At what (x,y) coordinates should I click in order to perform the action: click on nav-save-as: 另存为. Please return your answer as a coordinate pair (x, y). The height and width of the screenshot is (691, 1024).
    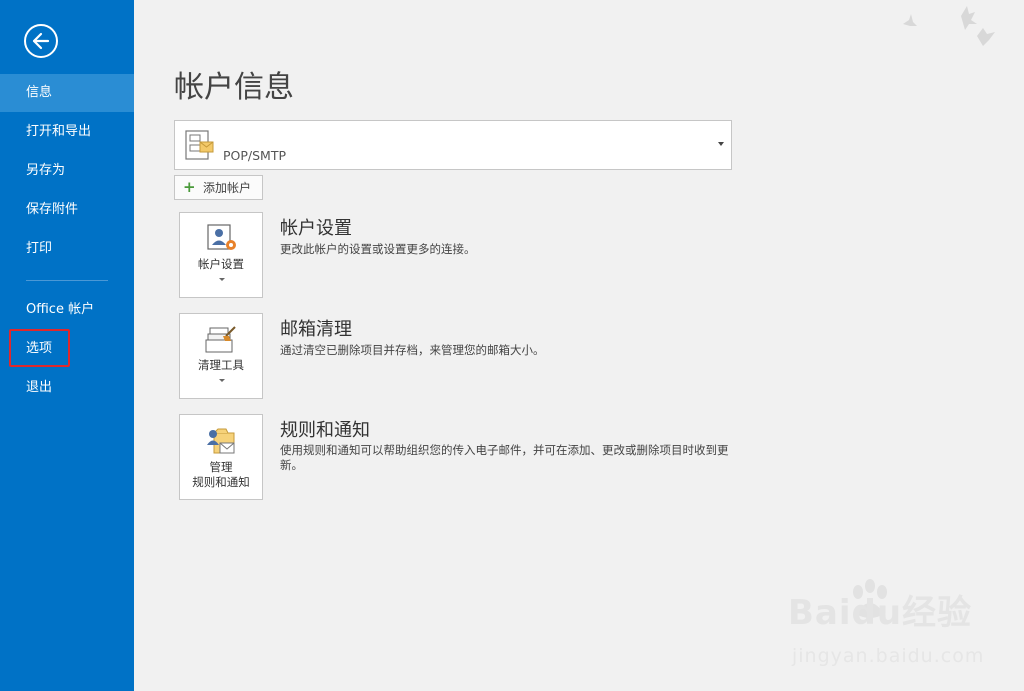
    Looking at the image, I should click on (67, 171).